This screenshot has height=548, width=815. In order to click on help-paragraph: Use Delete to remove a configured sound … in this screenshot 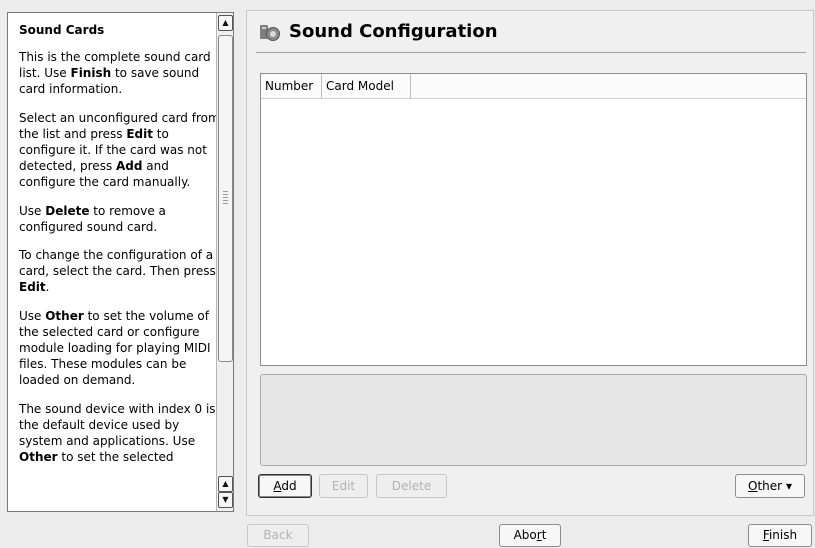, I will do `click(92, 218)`.